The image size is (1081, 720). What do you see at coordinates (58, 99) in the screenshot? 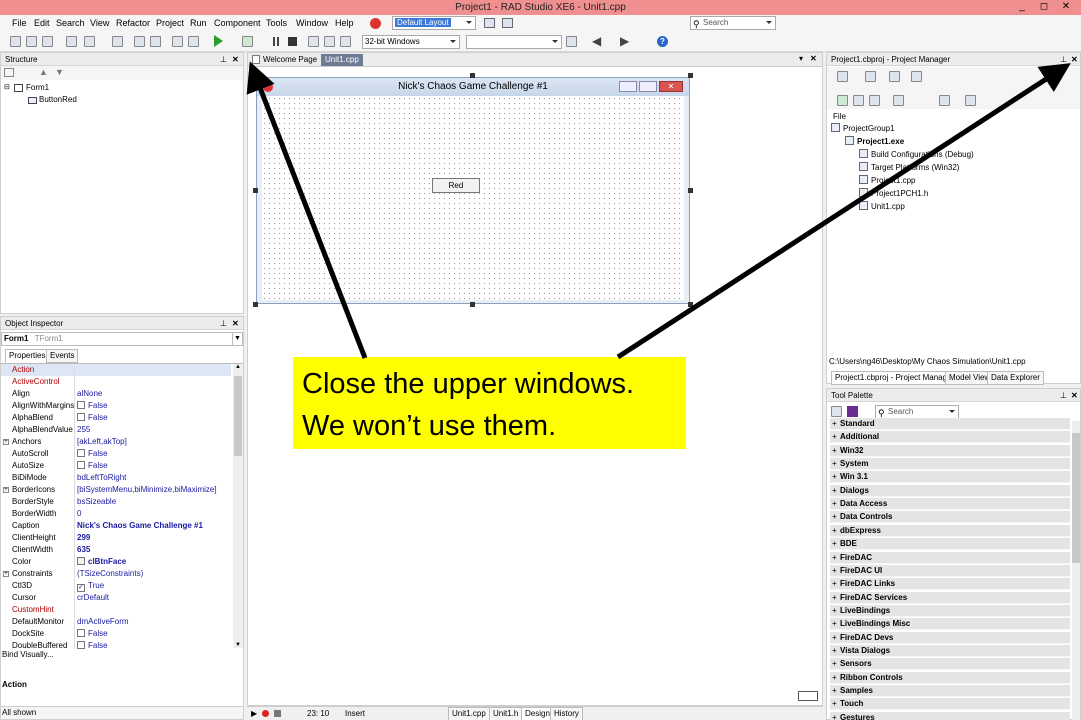
I see `structure-child: ButtonRed` at bounding box center [58, 99].